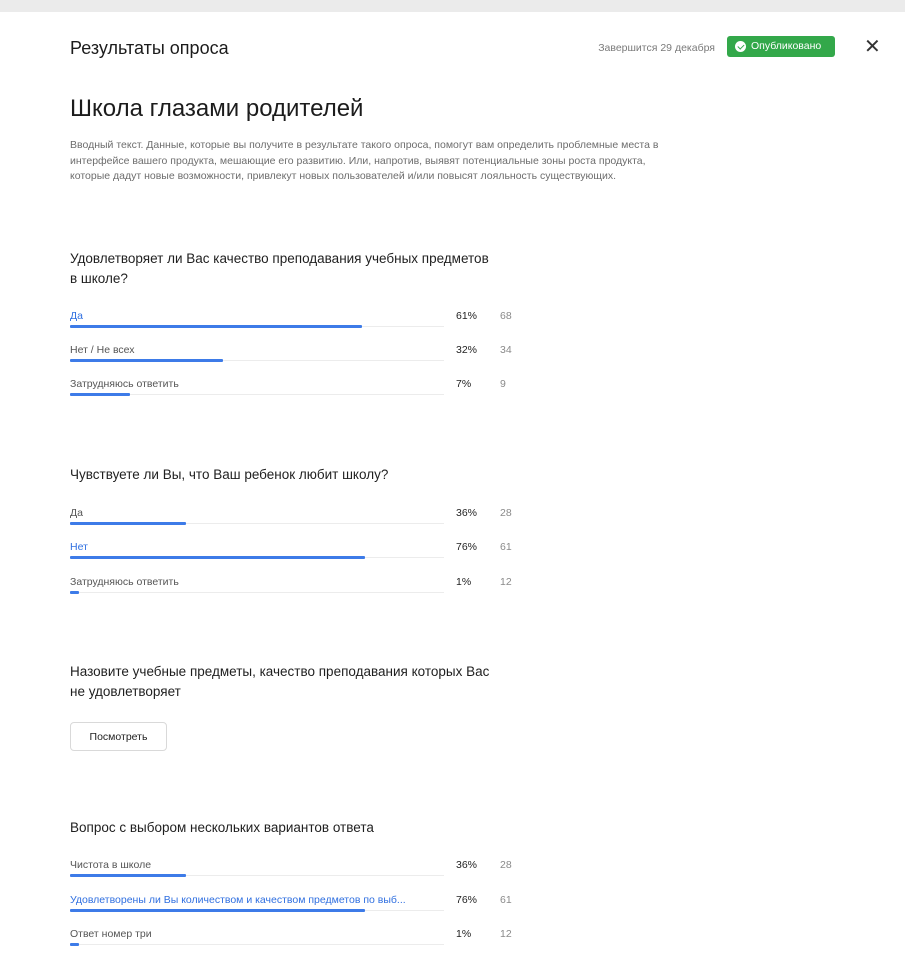 The height and width of the screenshot is (972, 905). Describe the element at coordinates (118, 736) in the screenshot. I see `view-answers-button: Посмотреть` at that location.